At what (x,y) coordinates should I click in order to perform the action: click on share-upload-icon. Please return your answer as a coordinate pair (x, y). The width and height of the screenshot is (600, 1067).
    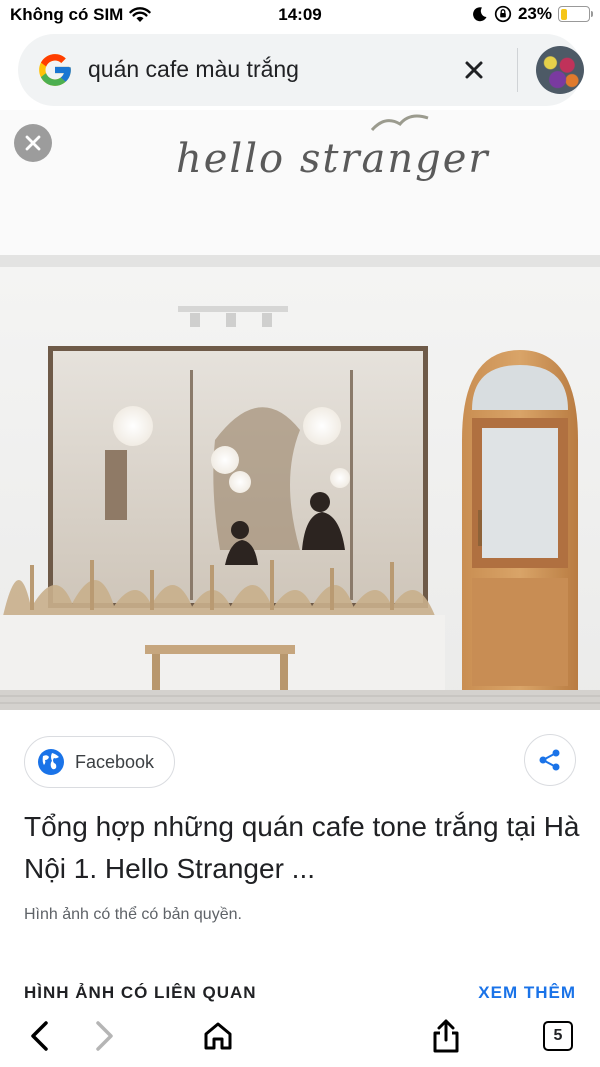
    Looking at the image, I should click on (446, 1036).